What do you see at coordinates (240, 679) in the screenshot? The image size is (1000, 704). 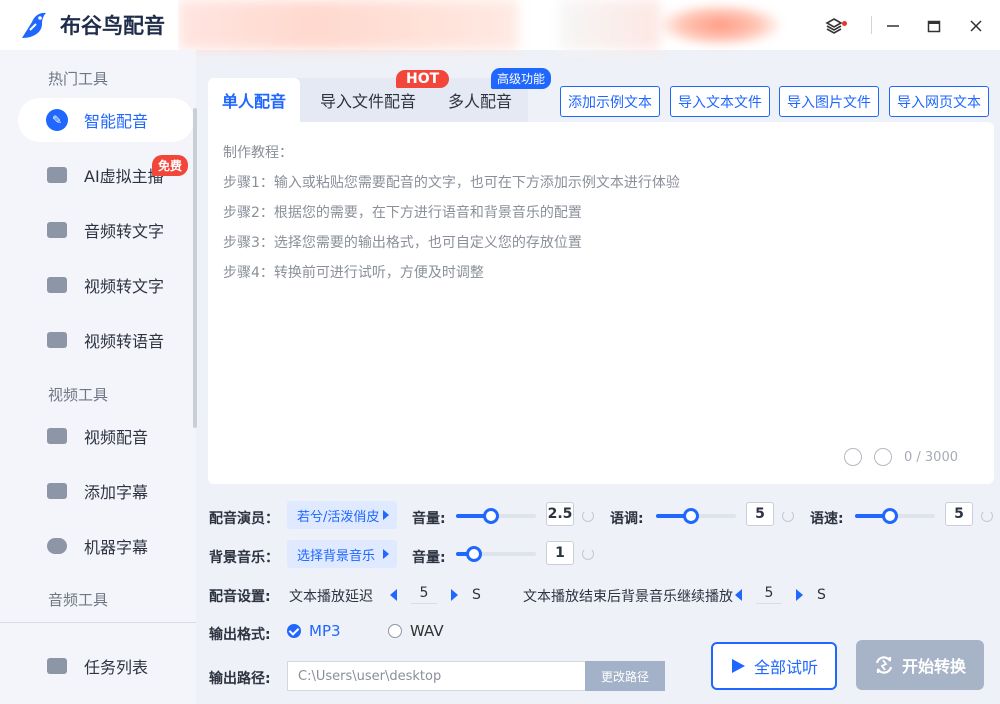 I see `path-label: 输出路径:` at bounding box center [240, 679].